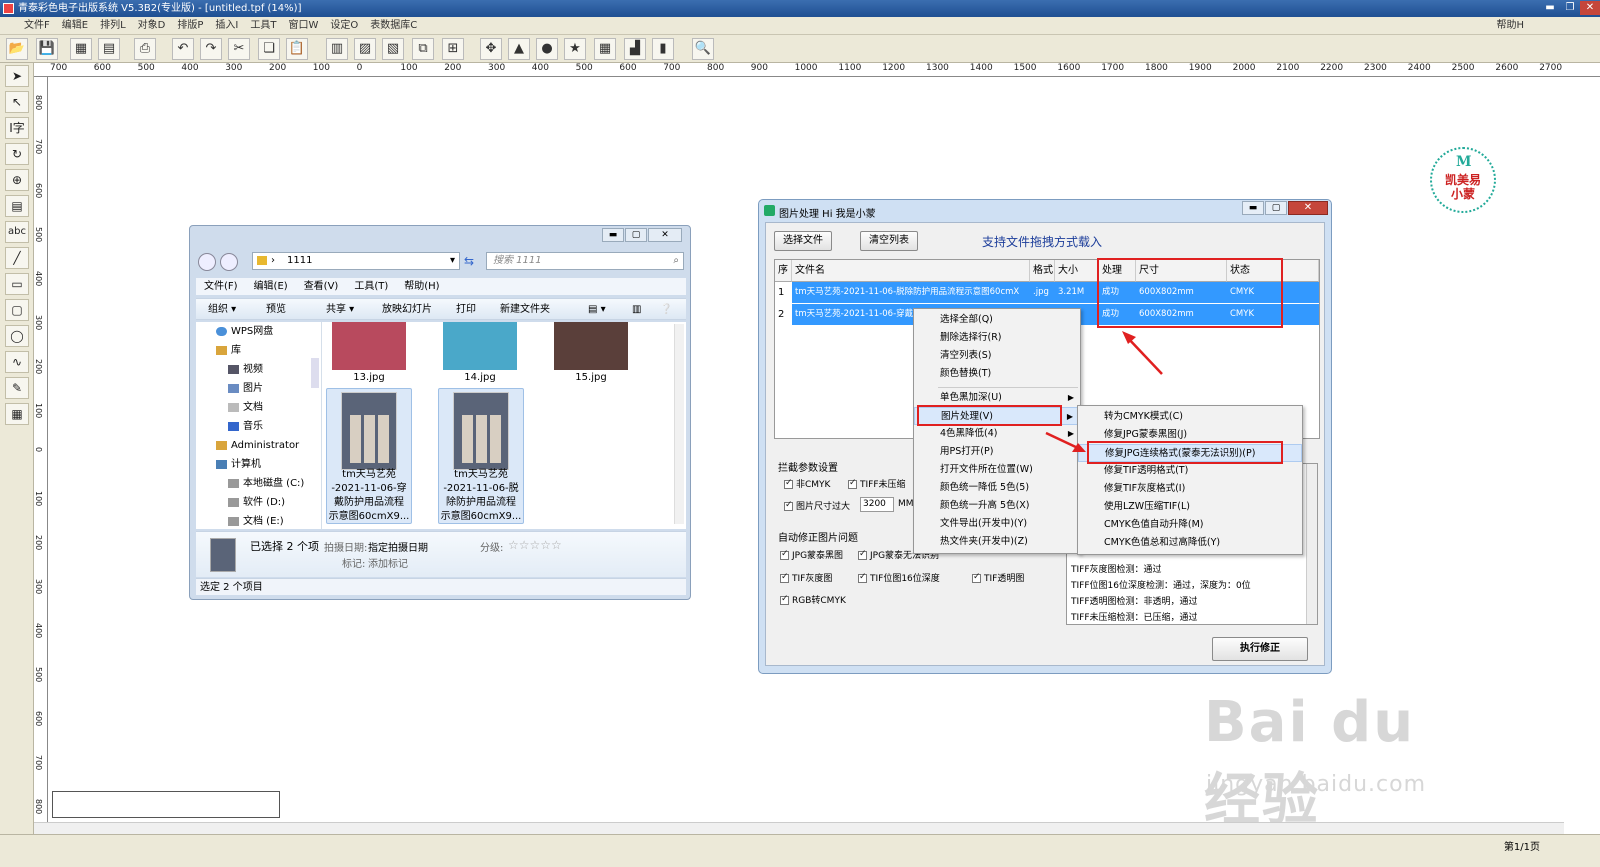 This screenshot has width=1600, height=867. I want to click on arrow-to-result-icon, so click(1144, 355).